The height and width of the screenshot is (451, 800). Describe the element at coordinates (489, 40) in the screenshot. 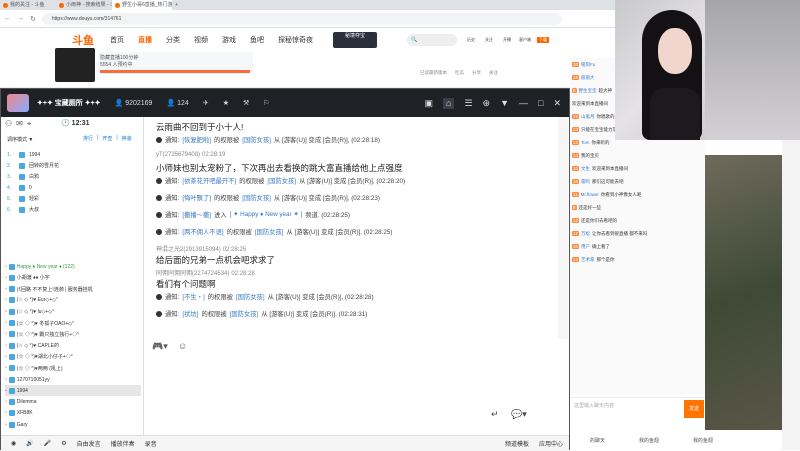

I see `follow-icon: 关注` at that location.